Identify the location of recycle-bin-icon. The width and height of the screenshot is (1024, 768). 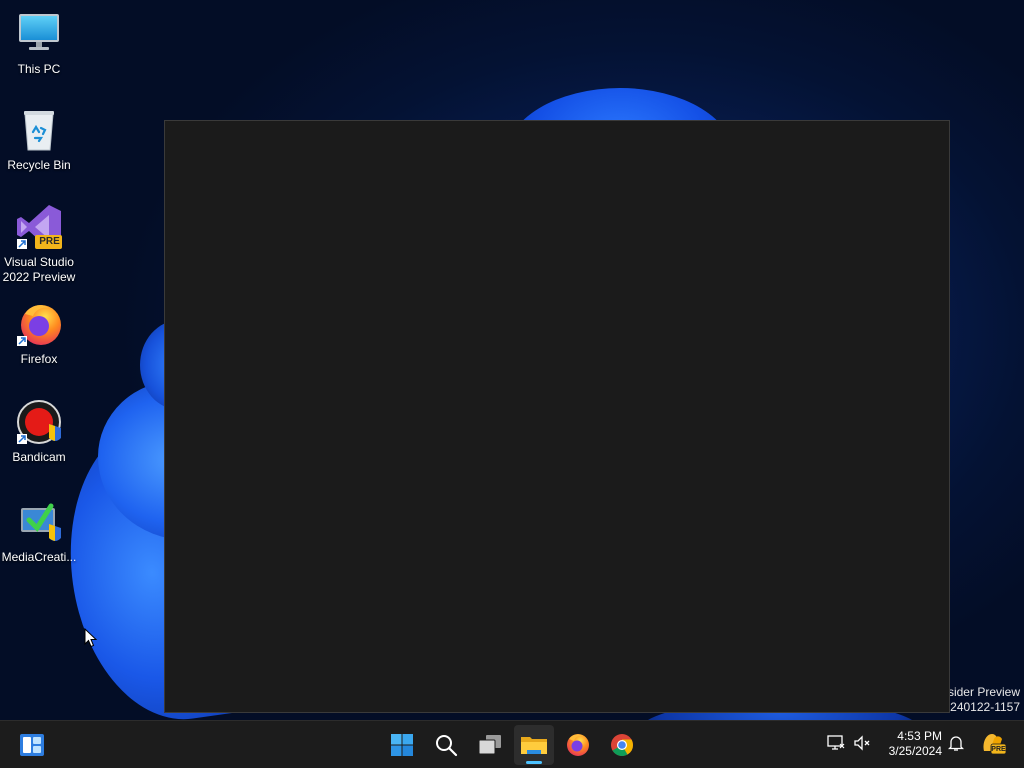
(39, 130).